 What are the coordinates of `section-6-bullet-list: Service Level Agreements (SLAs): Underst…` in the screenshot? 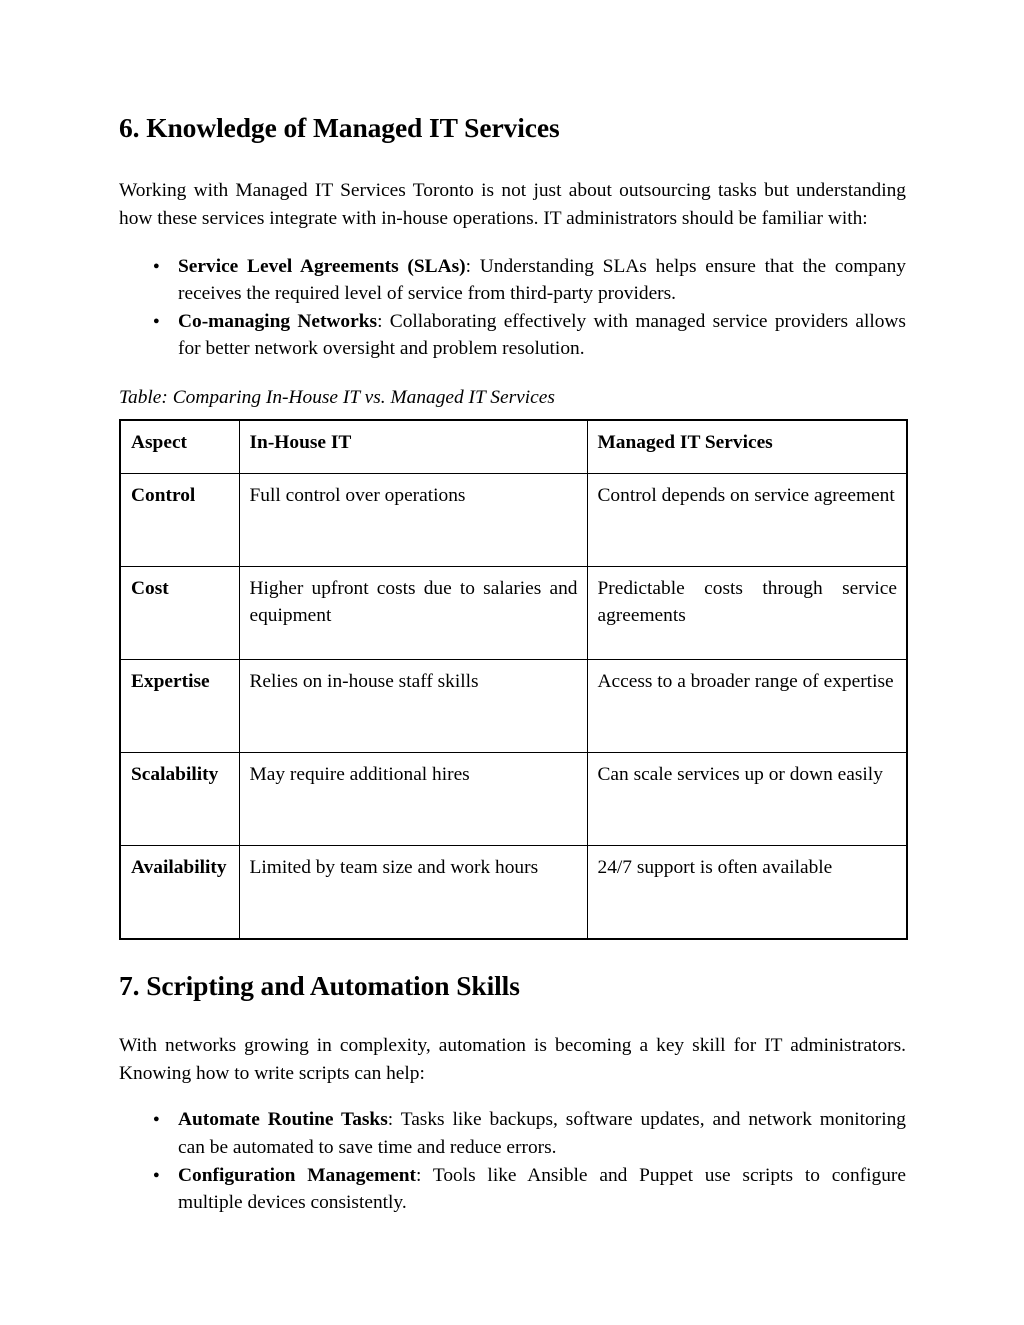 It's located at (512, 308).